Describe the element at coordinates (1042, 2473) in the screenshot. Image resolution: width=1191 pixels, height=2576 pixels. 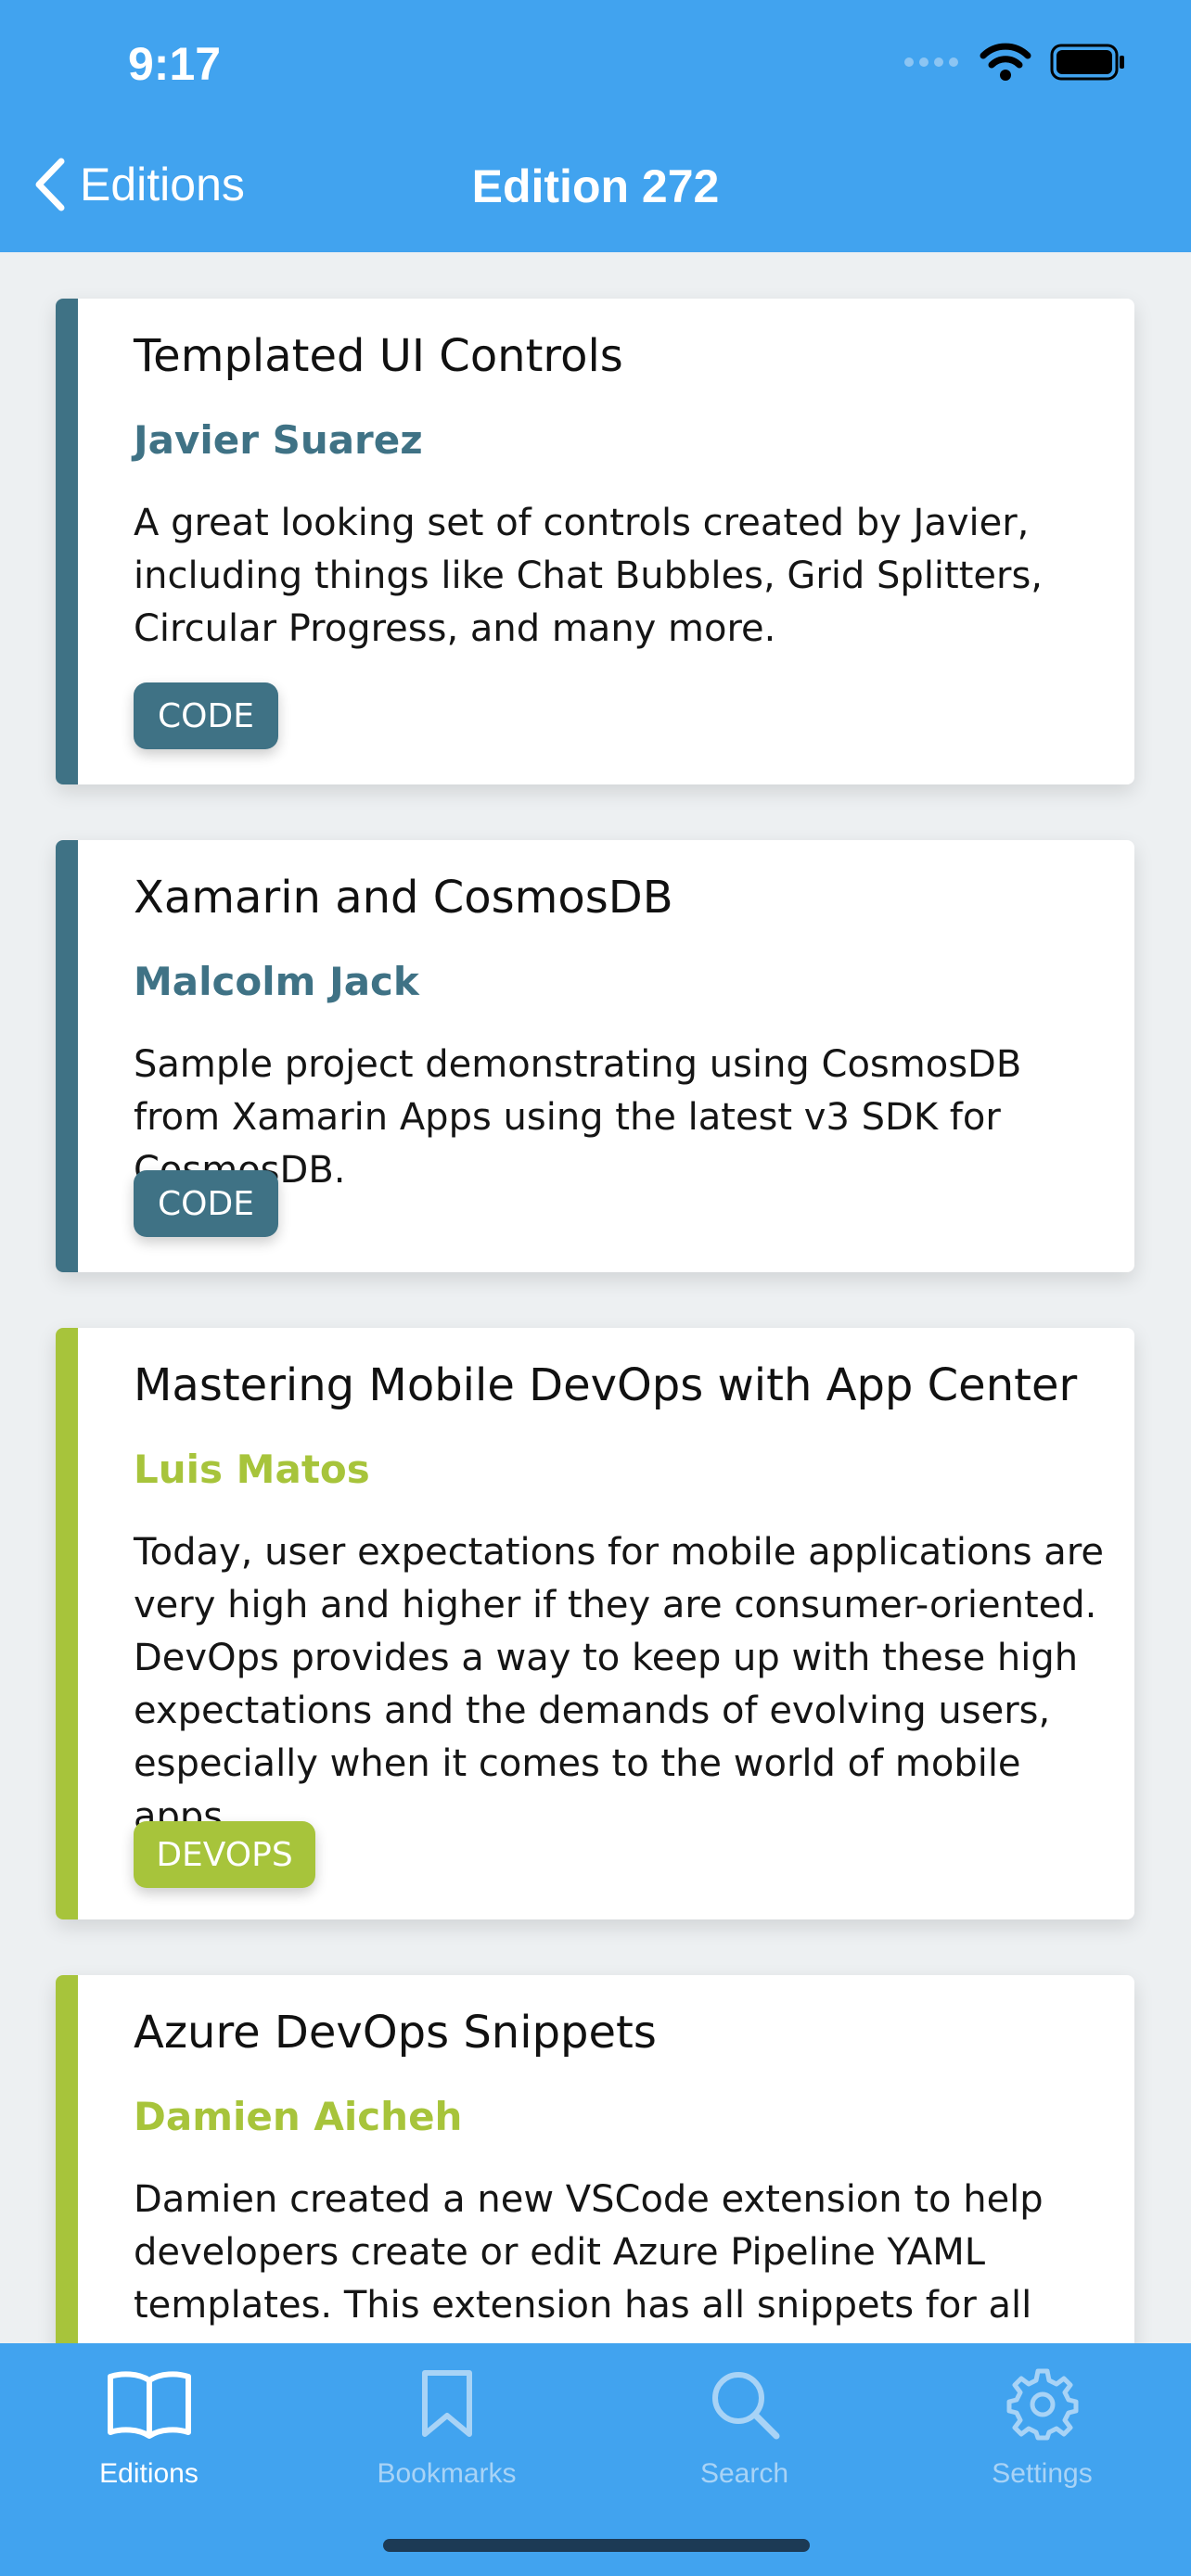
I see `tab-label: Settings` at that location.